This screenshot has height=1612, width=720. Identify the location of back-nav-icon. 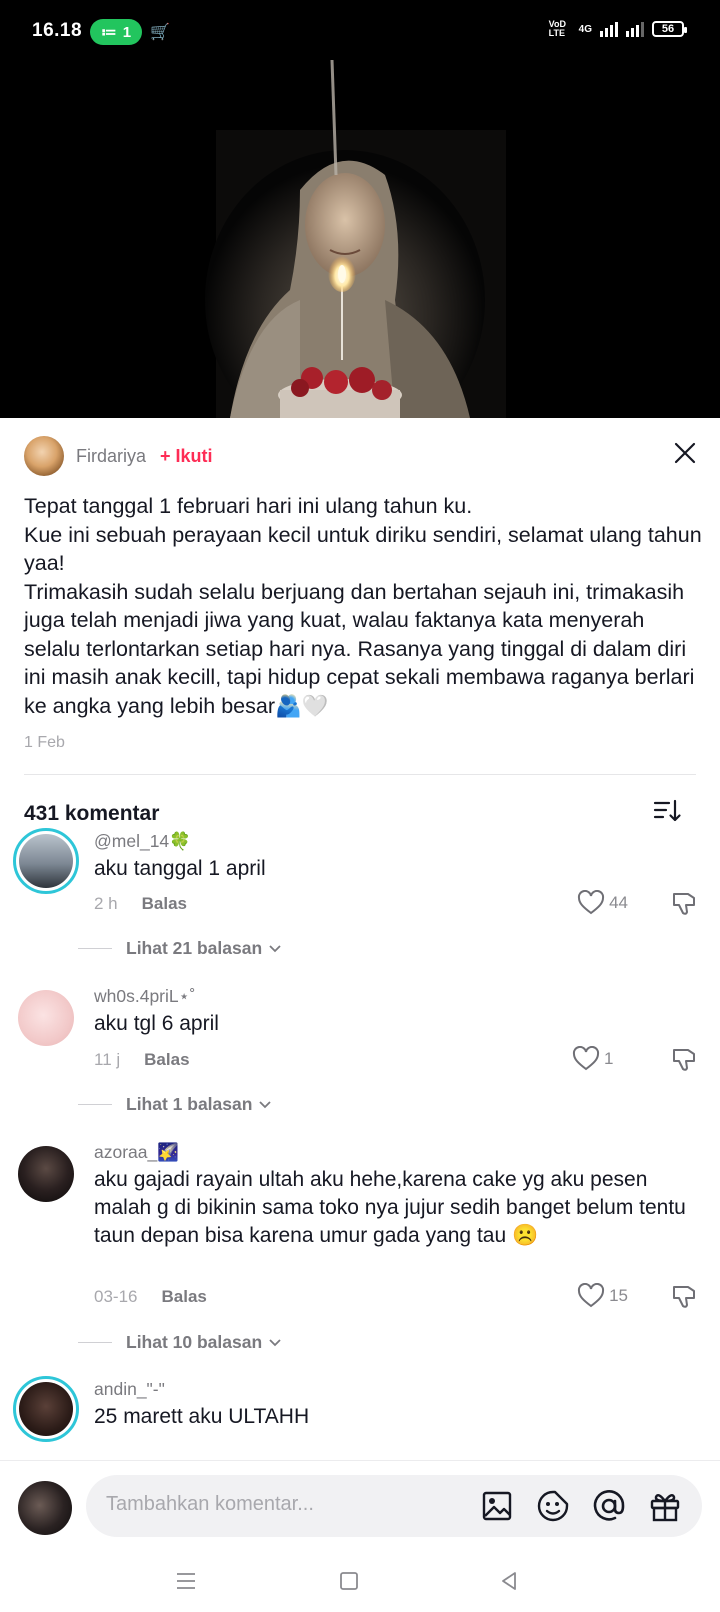
(509, 1581).